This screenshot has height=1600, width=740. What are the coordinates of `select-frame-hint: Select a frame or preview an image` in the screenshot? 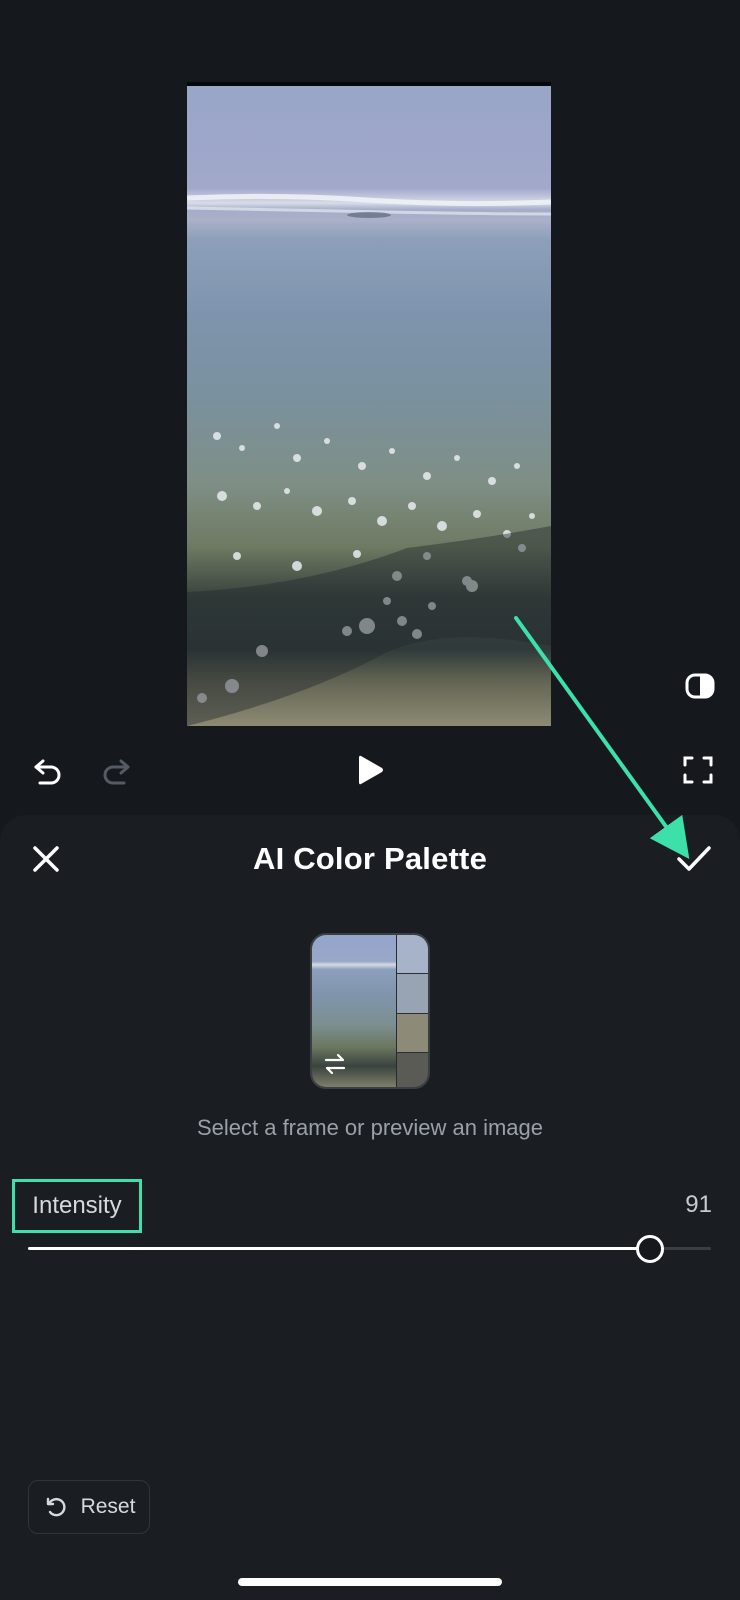 It's located at (370, 1127).